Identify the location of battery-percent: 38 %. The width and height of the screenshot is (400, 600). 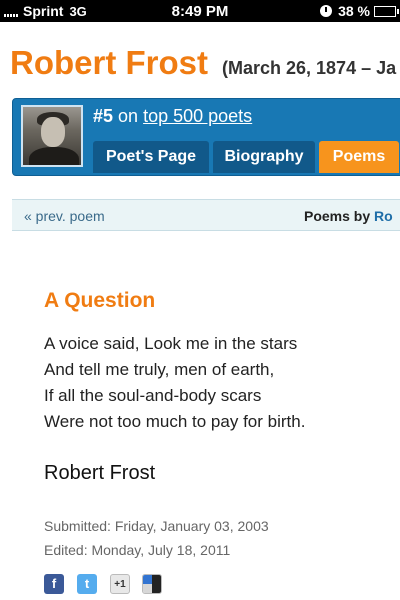
(354, 11).